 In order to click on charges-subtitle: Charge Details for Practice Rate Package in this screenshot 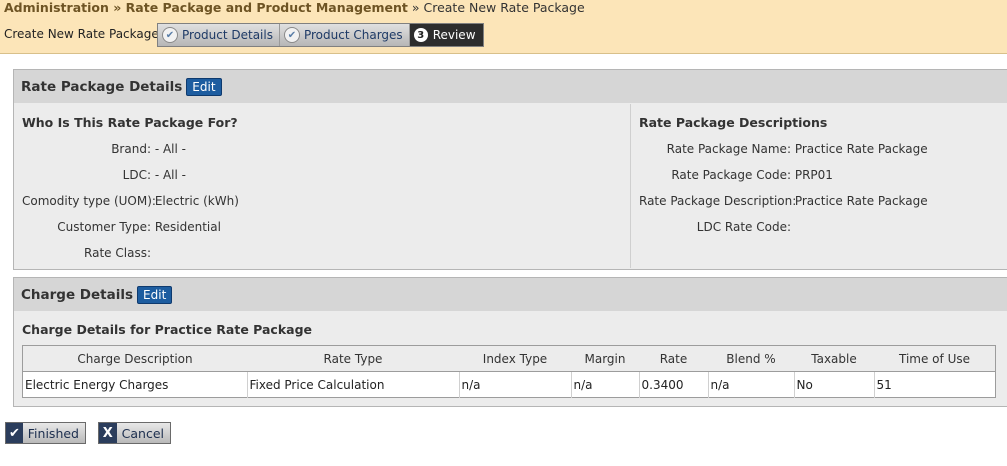, I will do `click(167, 329)`.